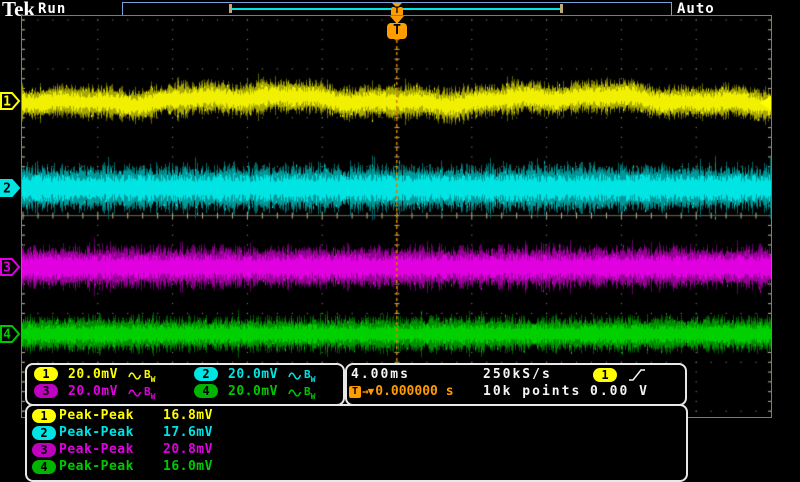  I want to click on trigger-position-value: 0.000000 s, so click(414, 391).